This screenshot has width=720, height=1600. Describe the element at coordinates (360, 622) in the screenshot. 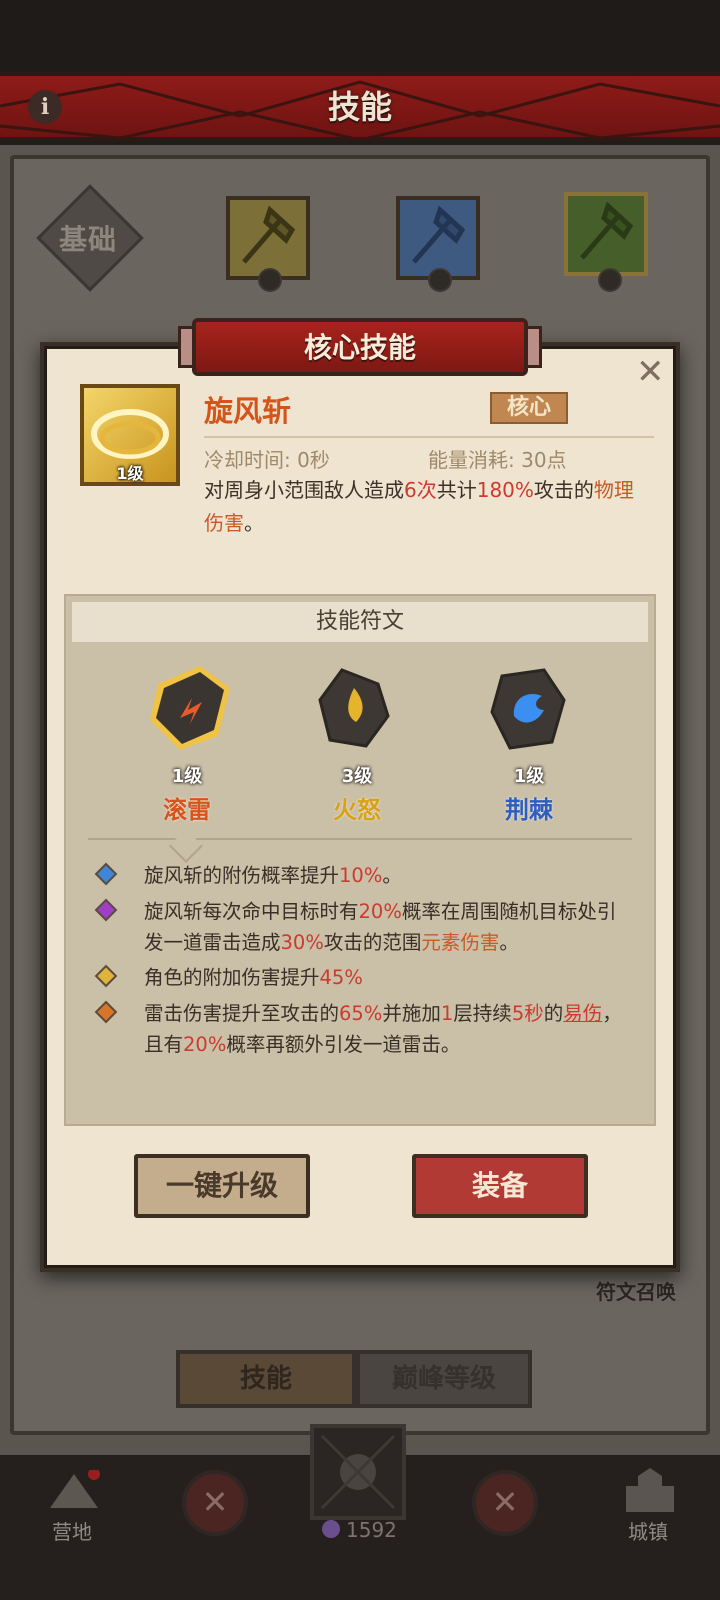

I see `rune-panel-header: 技能符文` at that location.